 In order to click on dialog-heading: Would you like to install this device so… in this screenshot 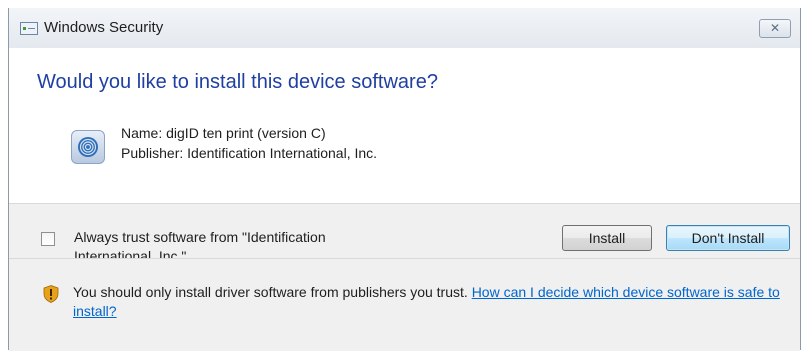, I will do `click(237, 82)`.